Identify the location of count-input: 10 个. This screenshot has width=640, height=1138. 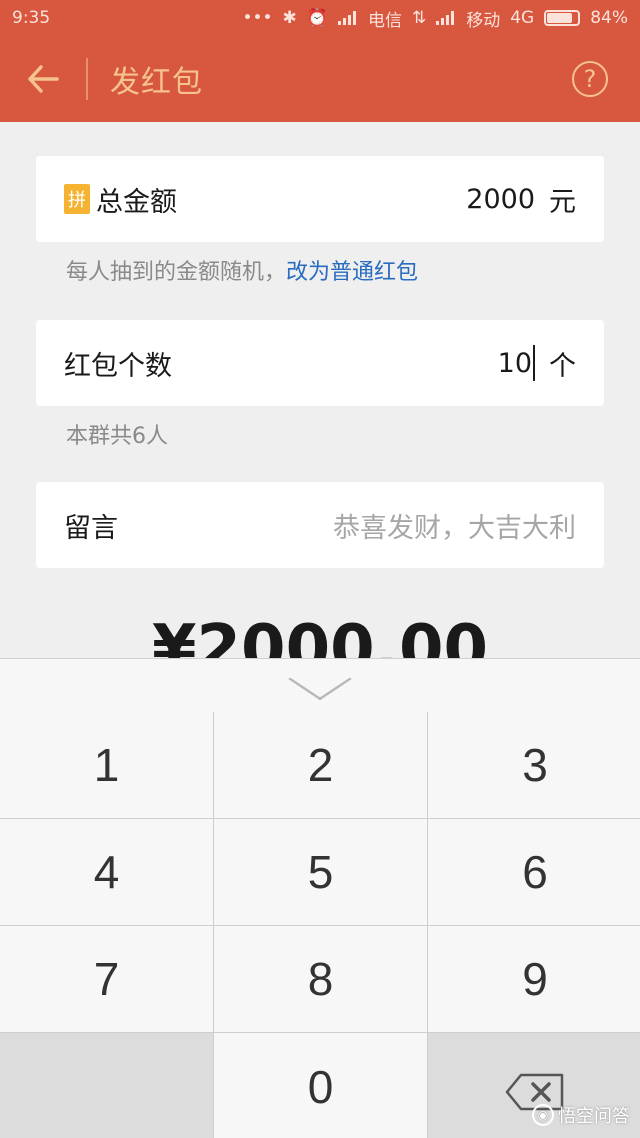
(537, 363).